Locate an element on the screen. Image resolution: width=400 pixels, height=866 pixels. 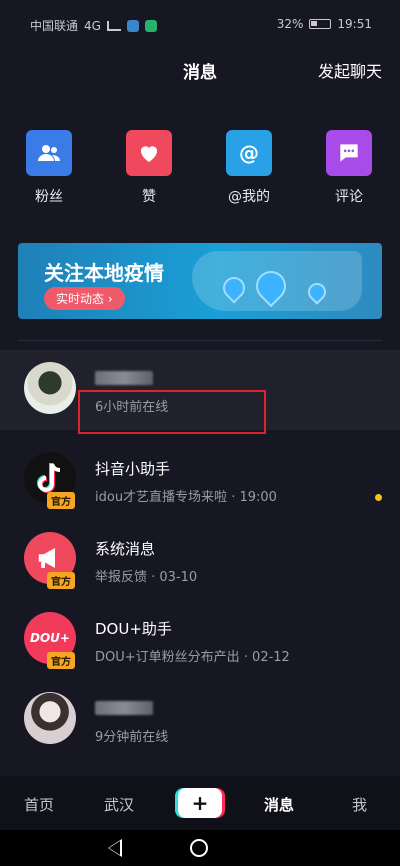
tab-messages: 消息 is located at coordinates (279, 804).